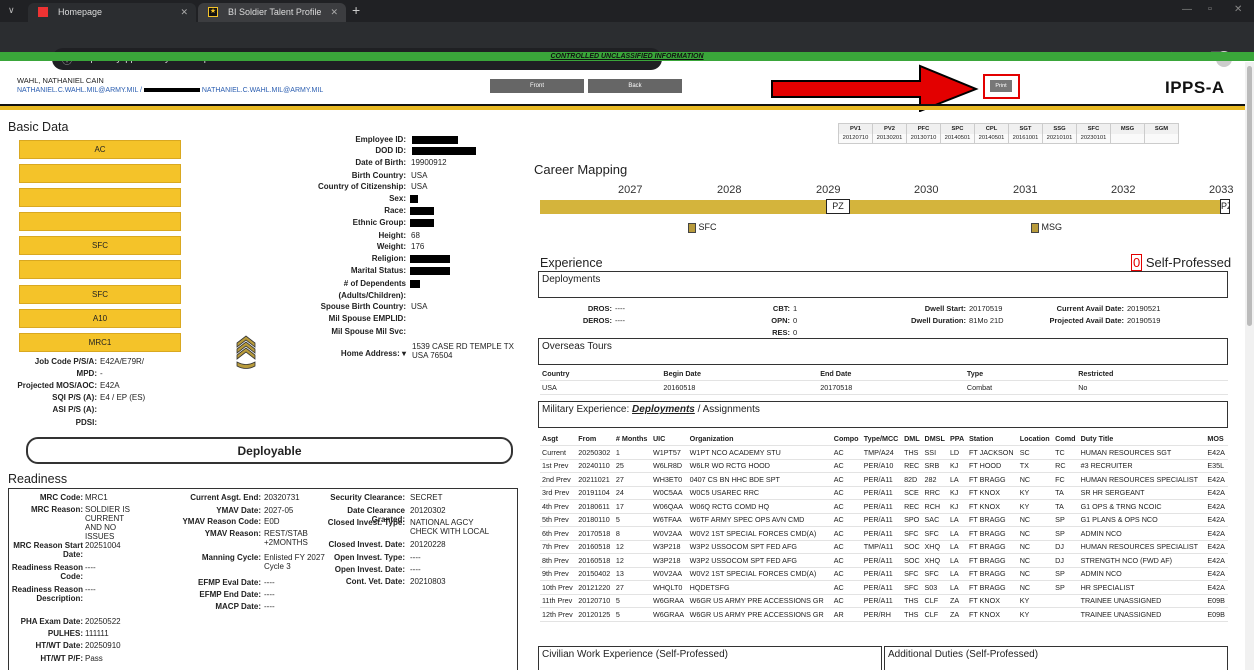 The height and width of the screenshot is (670, 1254). Describe the element at coordinates (1121, 614) in the screenshot. I see `assignment-cell: TRAINEE UNASSIGNED` at that location.